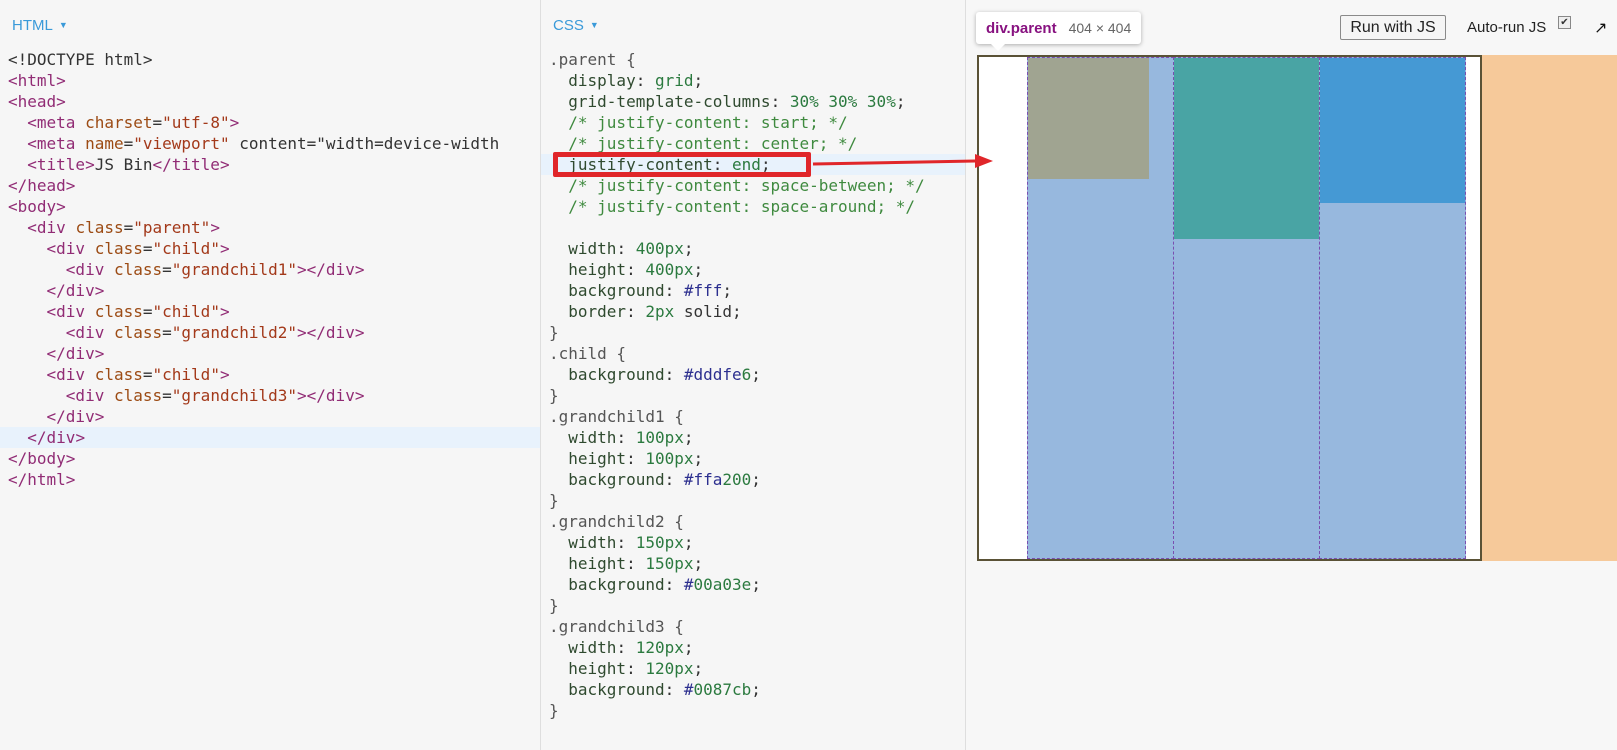  Describe the element at coordinates (270, 332) in the screenshot. I see `html-code-line-14: <div class="grandchild2"></div>` at that location.